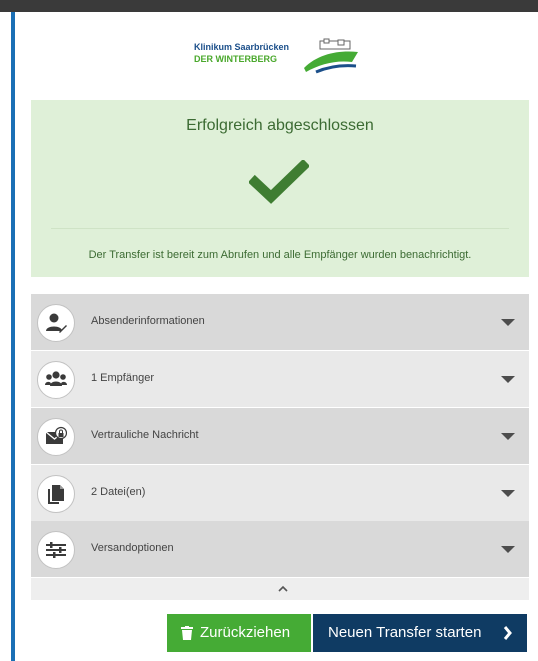 This screenshot has width=538, height=661. I want to click on users-icon, so click(56, 378).